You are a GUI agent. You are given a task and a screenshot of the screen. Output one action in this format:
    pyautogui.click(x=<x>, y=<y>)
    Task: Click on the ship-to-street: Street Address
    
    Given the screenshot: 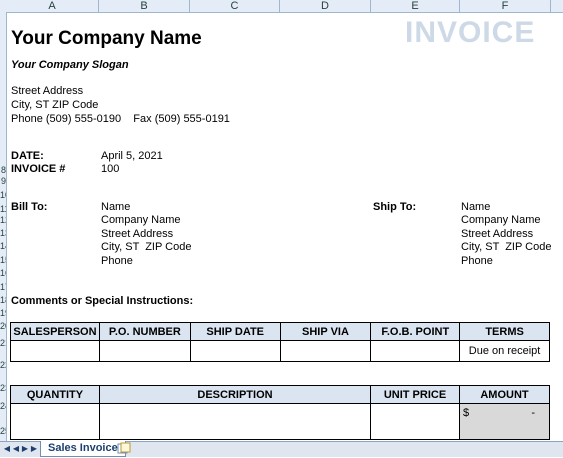 What is the action you would take?
    pyautogui.click(x=497, y=234)
    